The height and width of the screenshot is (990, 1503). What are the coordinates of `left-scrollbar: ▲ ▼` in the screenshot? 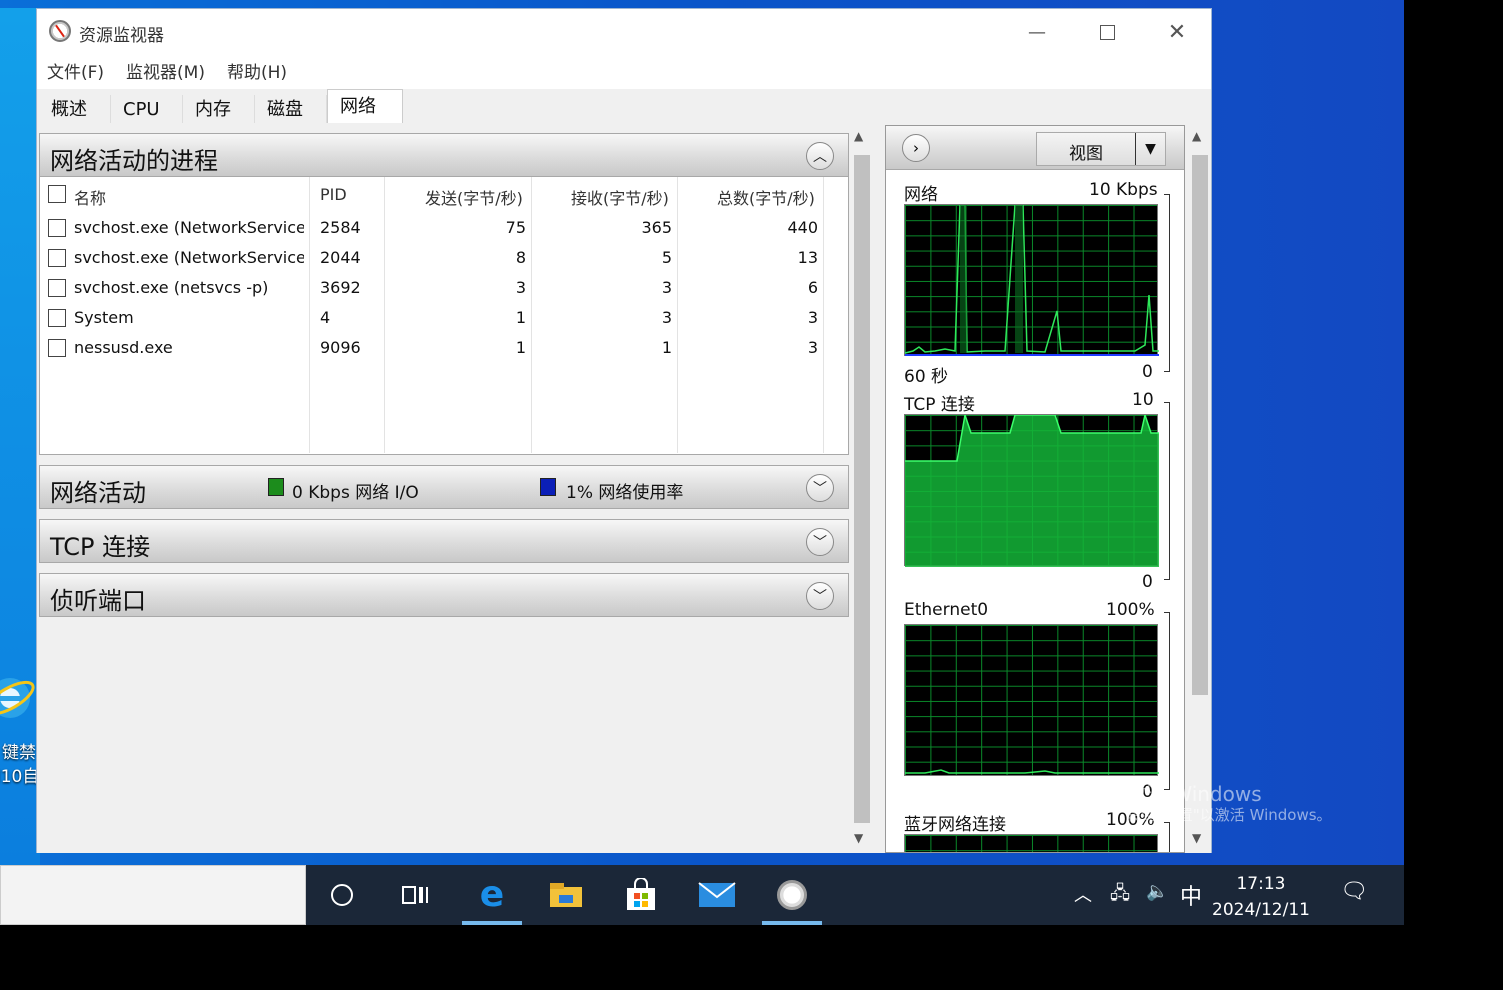 It's located at (862, 489).